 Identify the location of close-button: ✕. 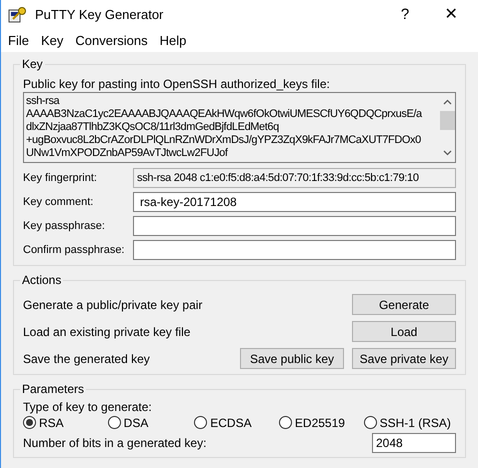
(451, 15).